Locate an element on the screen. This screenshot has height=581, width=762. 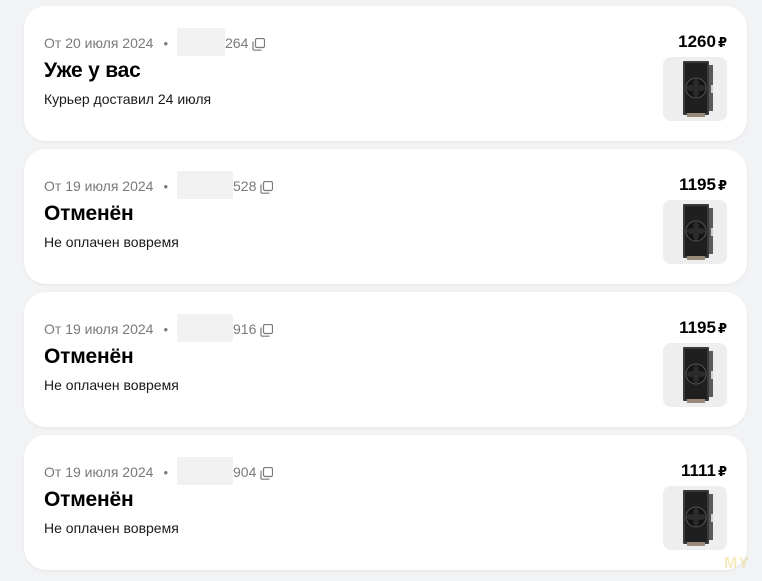
price-value: 1260 is located at coordinates (697, 41).